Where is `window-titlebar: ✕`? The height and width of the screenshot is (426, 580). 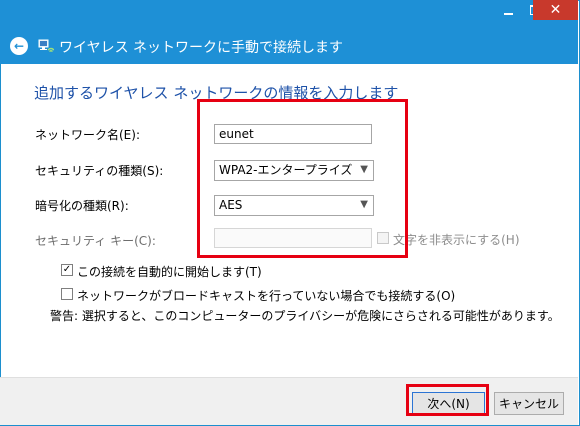 window-titlebar: ✕ is located at coordinates (289, 14).